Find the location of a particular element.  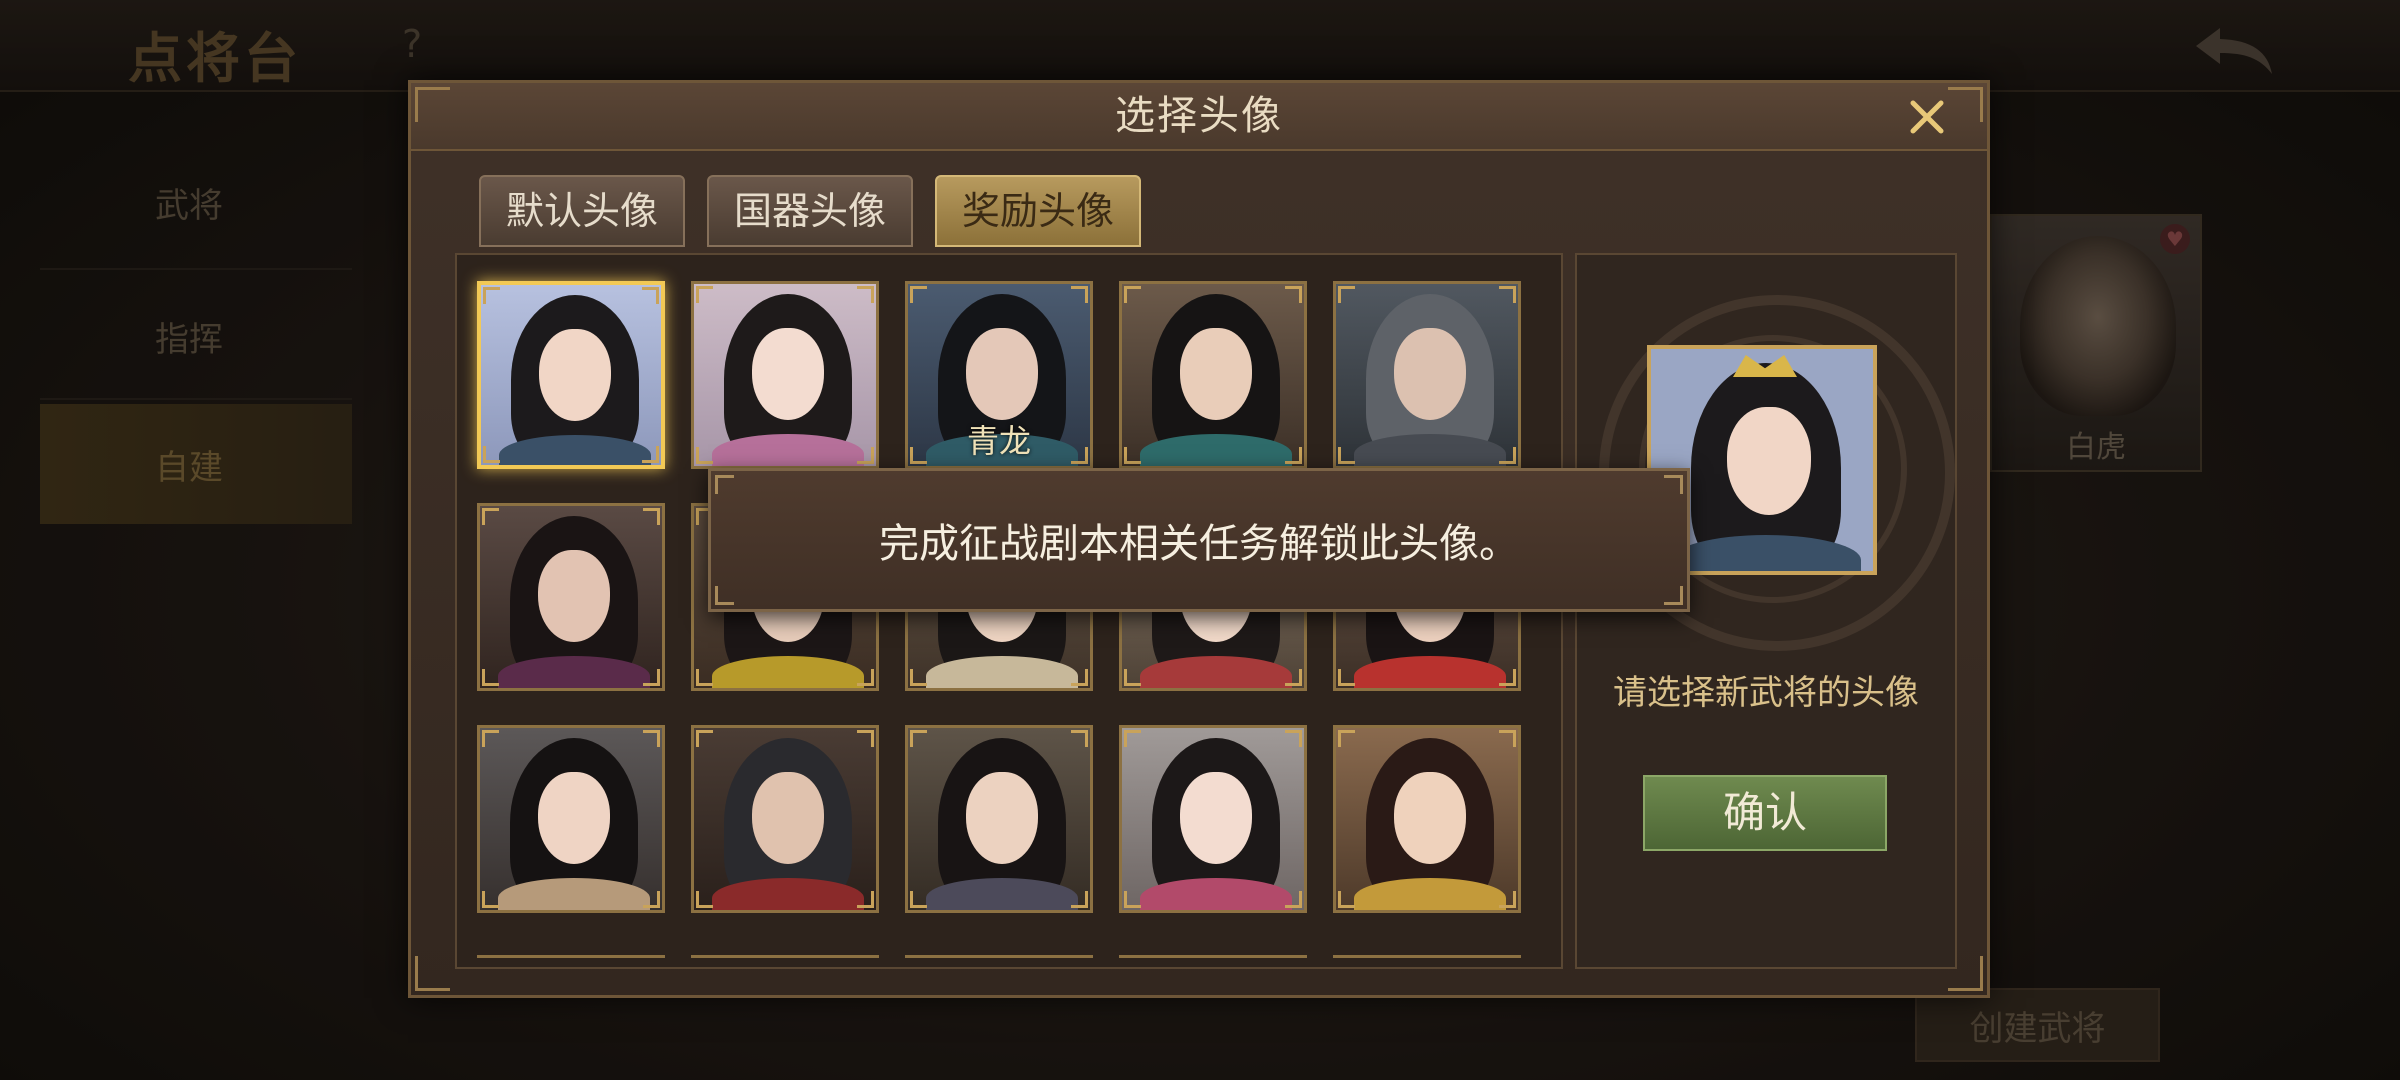

tooltip-text: 完成征战剧本相关任务解锁此头像。 is located at coordinates (1199, 544).